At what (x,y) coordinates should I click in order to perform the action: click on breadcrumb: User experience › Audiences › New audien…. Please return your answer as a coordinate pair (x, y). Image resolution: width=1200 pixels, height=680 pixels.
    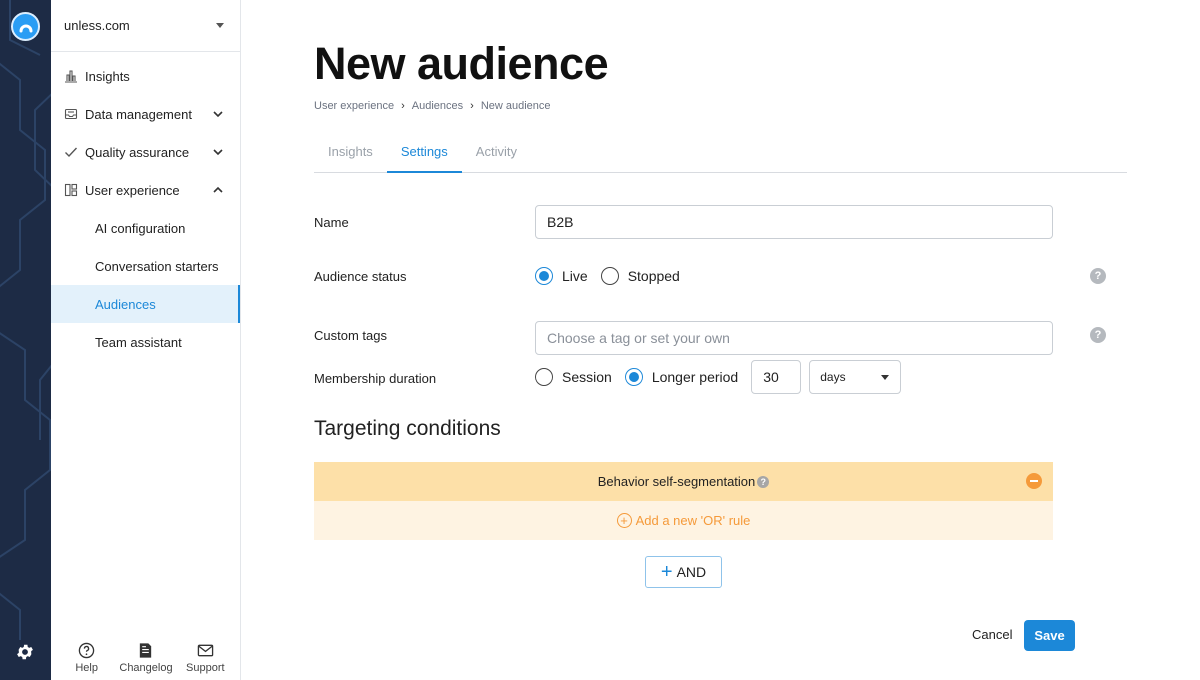
    Looking at the image, I should click on (432, 106).